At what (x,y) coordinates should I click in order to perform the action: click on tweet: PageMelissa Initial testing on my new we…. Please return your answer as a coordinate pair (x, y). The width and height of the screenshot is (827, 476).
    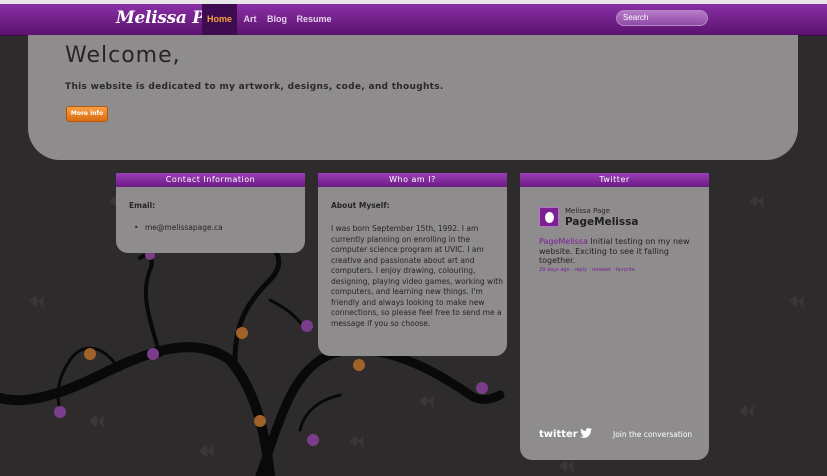
    Looking at the image, I should click on (616, 251).